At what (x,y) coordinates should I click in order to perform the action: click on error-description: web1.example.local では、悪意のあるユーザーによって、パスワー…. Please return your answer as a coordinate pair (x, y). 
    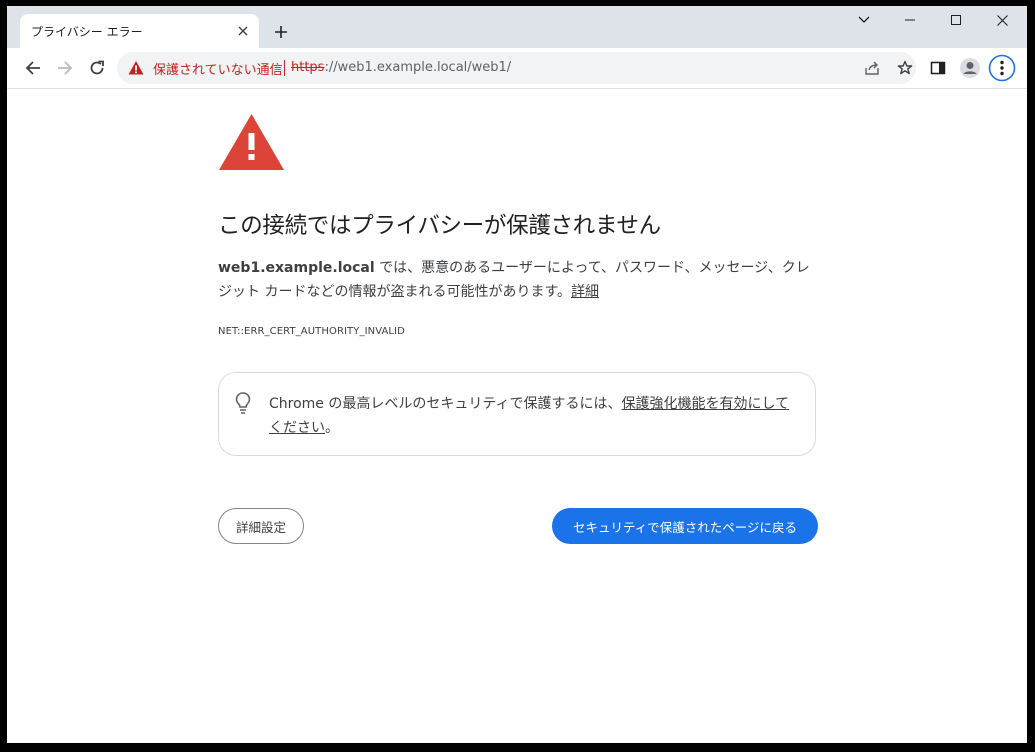
    Looking at the image, I should click on (518, 280).